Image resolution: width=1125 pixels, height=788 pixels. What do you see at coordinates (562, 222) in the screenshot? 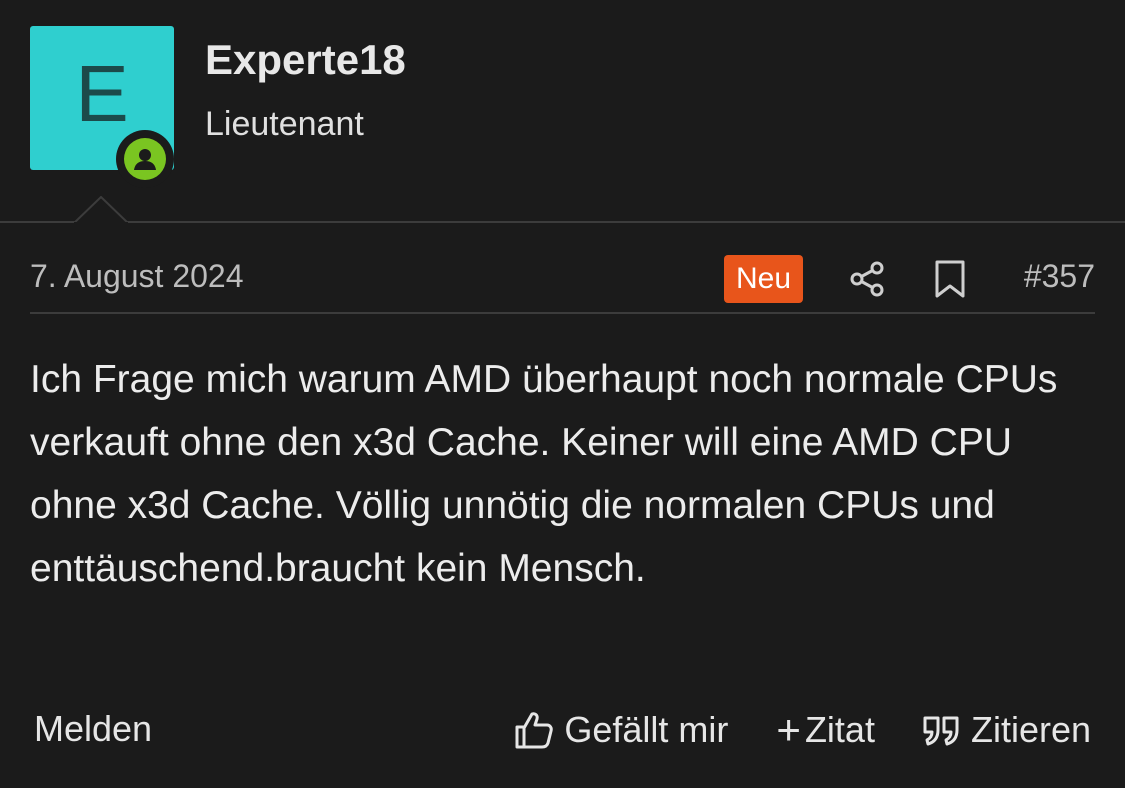
I see `header-divider` at bounding box center [562, 222].